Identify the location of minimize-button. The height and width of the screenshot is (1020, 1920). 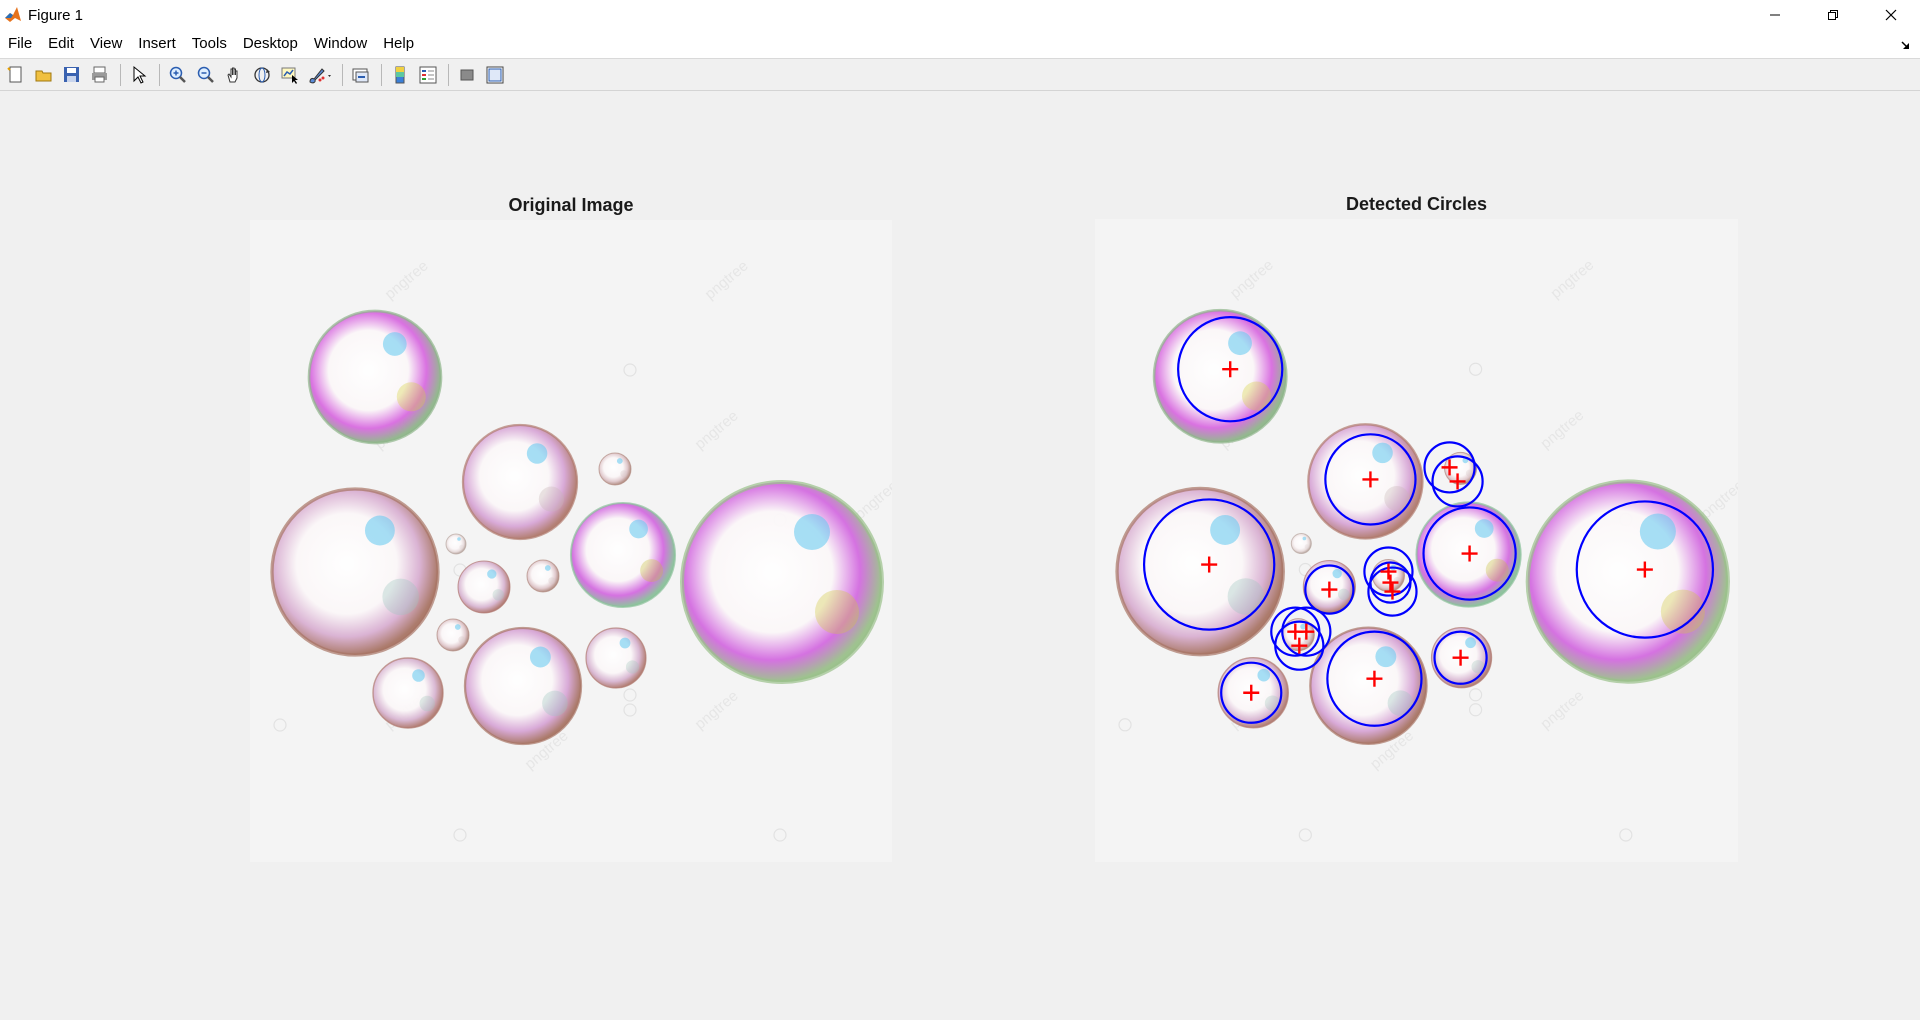
(1775, 15).